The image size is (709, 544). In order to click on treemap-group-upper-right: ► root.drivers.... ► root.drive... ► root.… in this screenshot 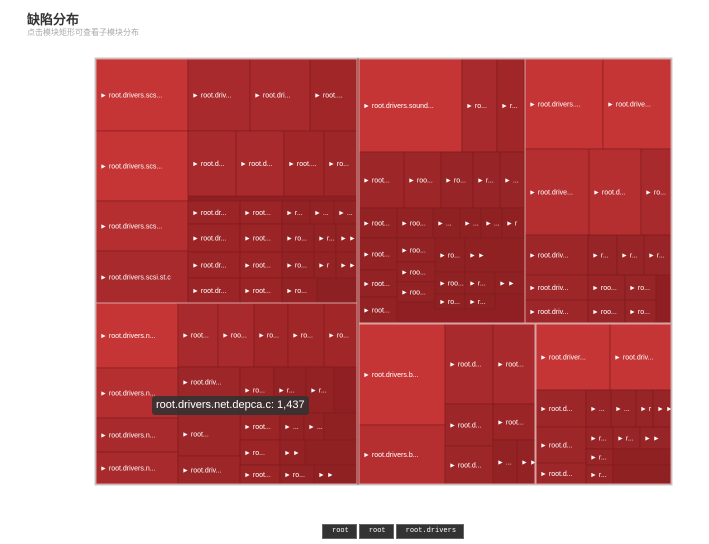, I will do `click(598, 191)`.